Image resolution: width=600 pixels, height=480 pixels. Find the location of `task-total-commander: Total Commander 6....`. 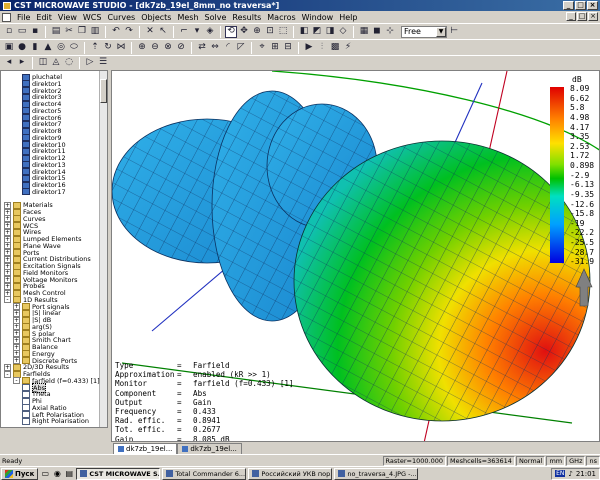

task-total-commander: Total Commander 6.... is located at coordinates (204, 473).